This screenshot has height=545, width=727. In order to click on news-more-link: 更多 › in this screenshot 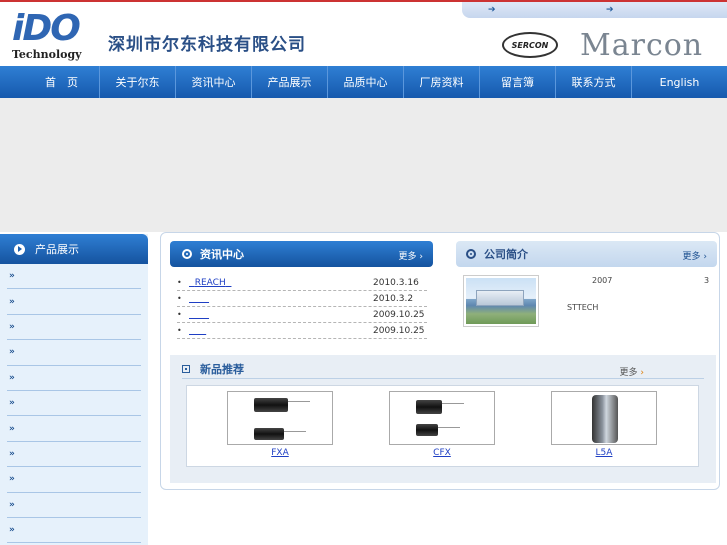, I will do `click(411, 255)`.